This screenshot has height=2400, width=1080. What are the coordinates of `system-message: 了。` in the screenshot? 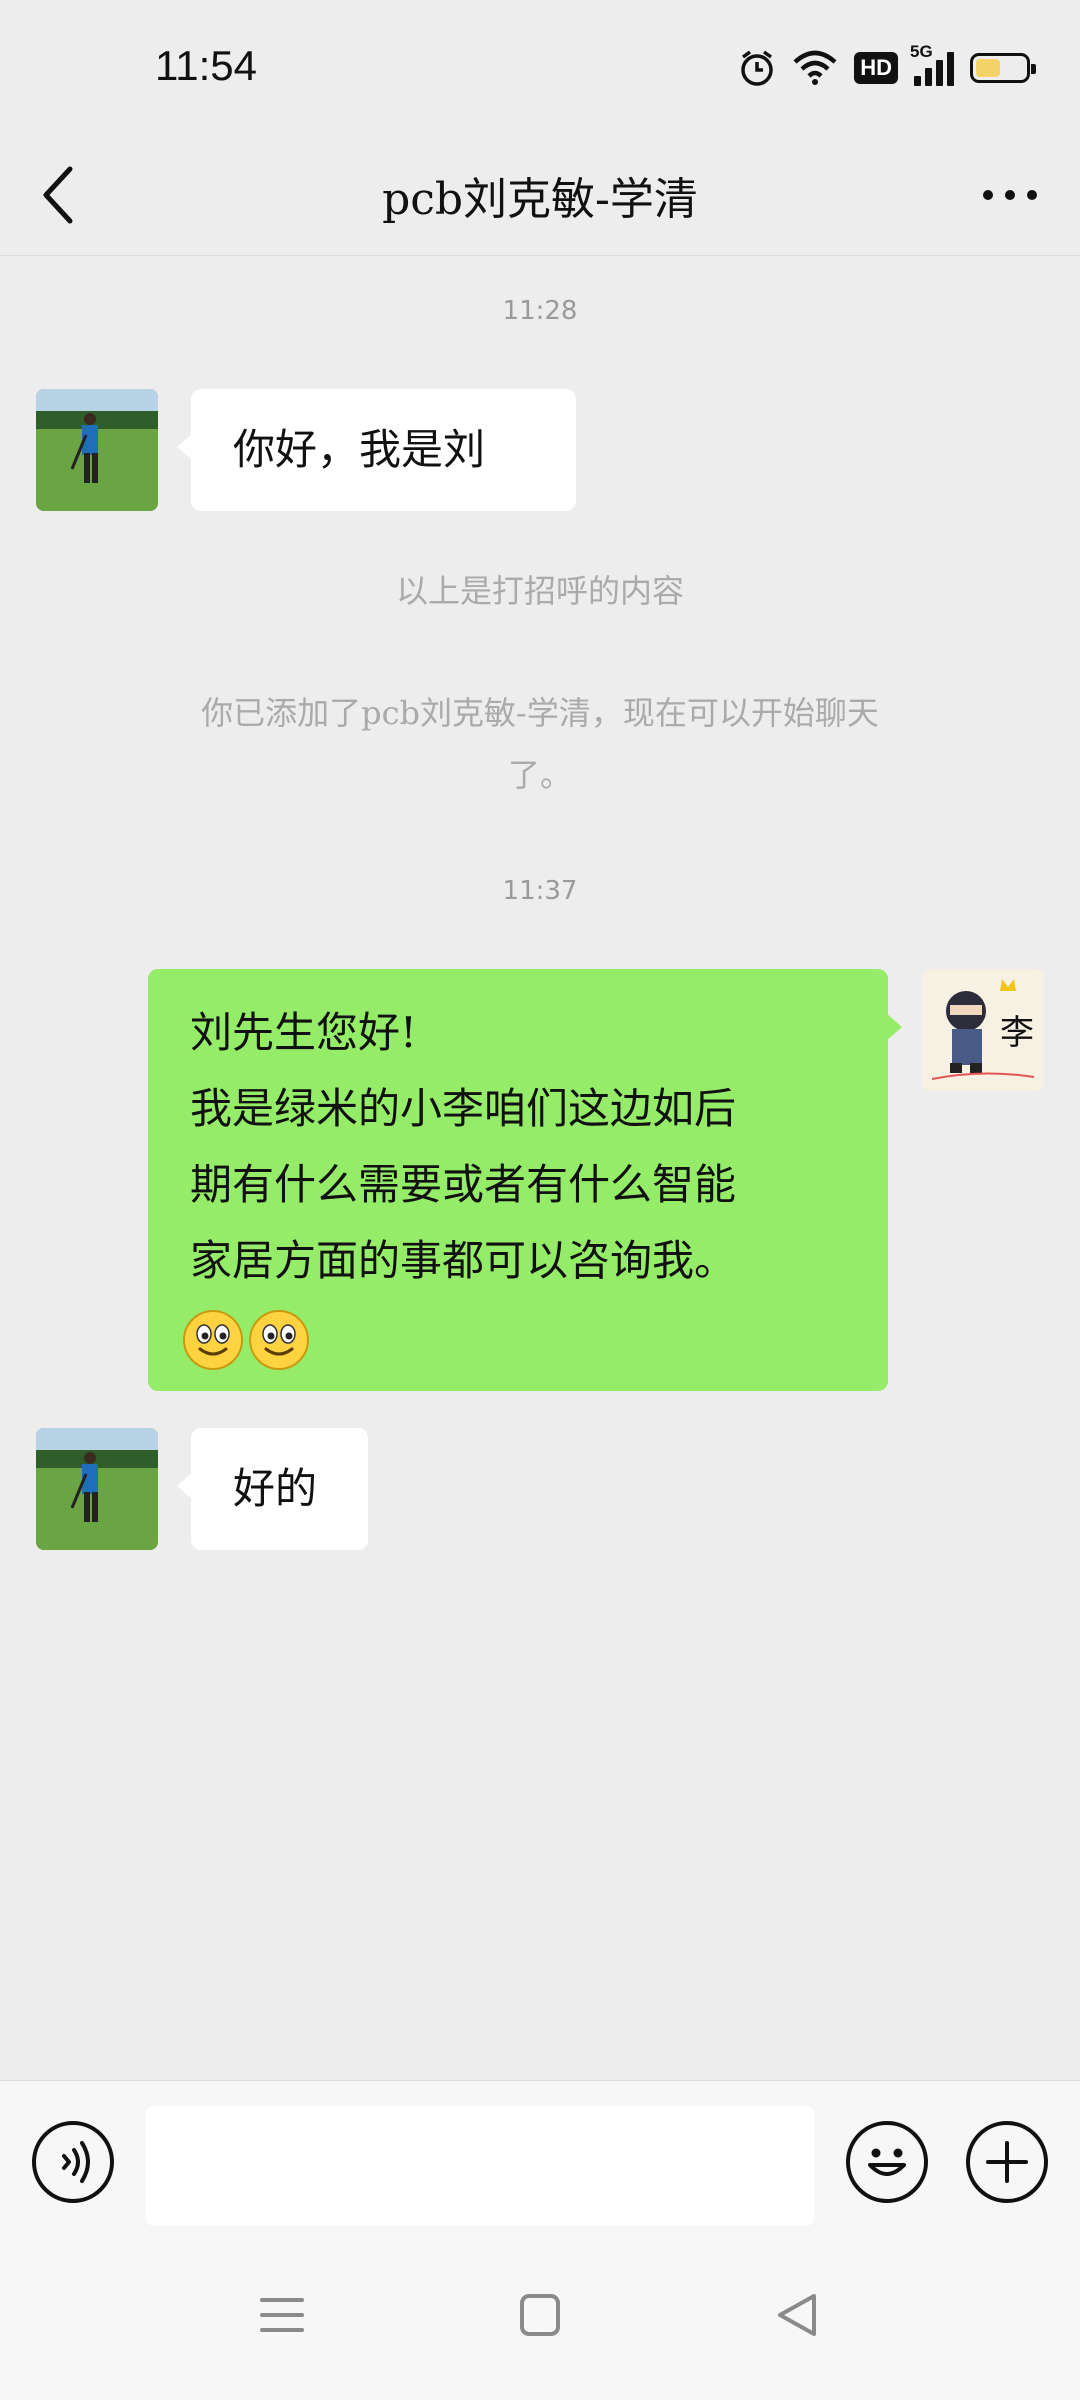 It's located at (539, 775).